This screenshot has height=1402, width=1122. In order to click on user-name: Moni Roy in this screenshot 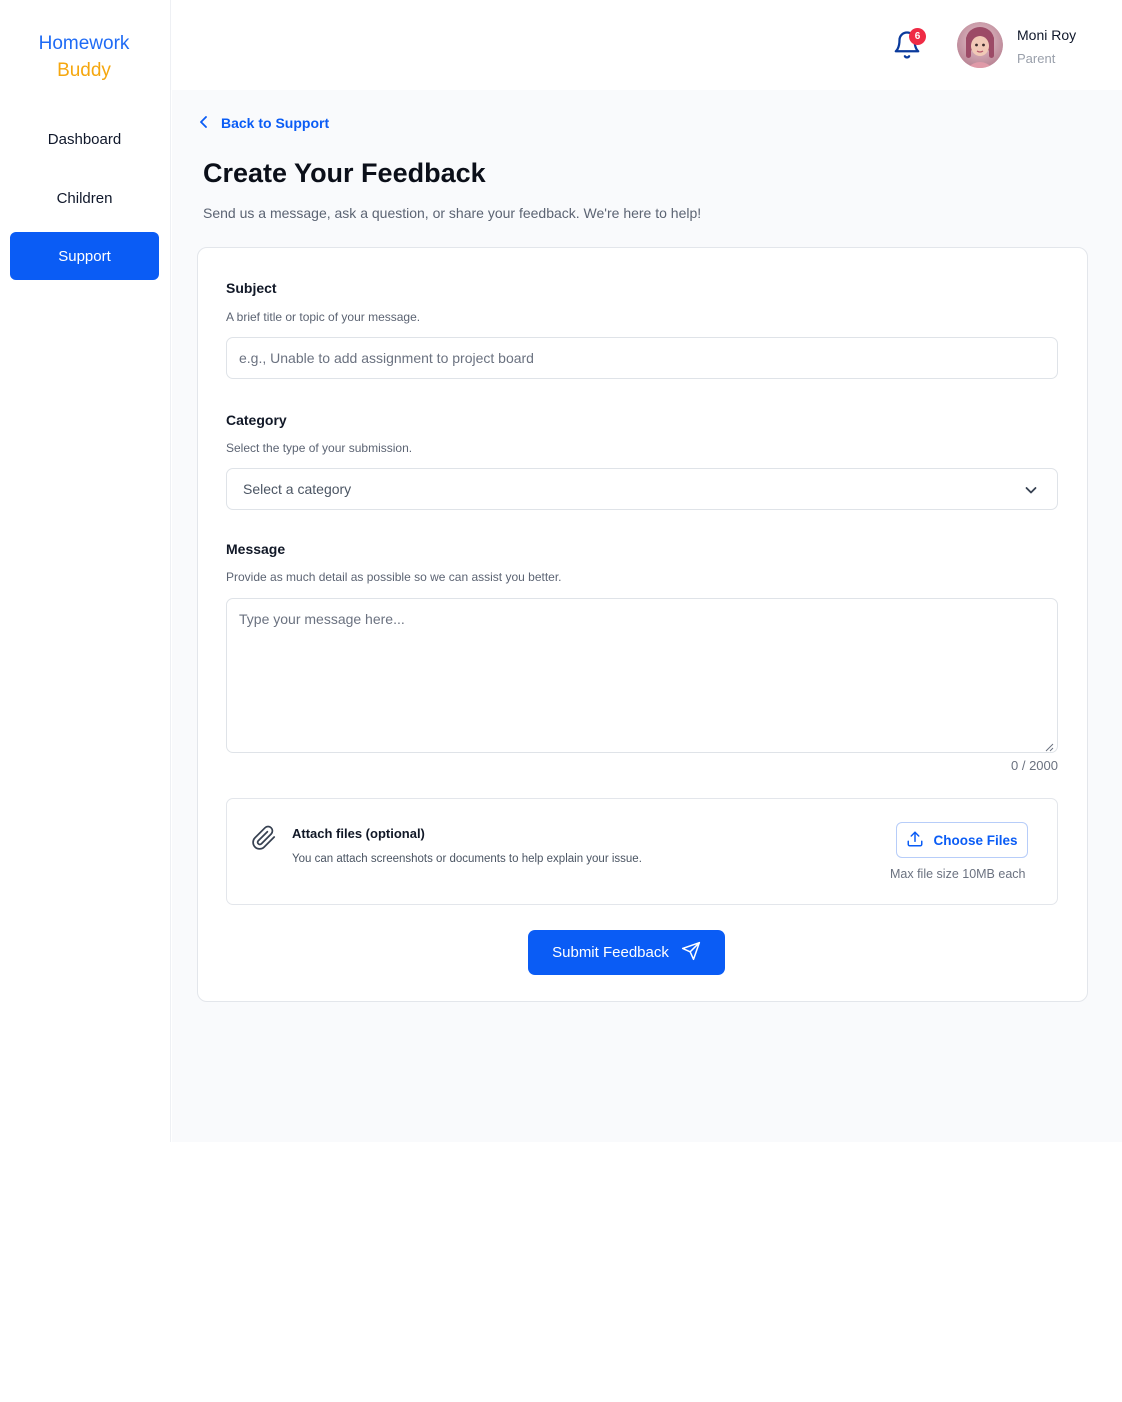, I will do `click(1047, 35)`.